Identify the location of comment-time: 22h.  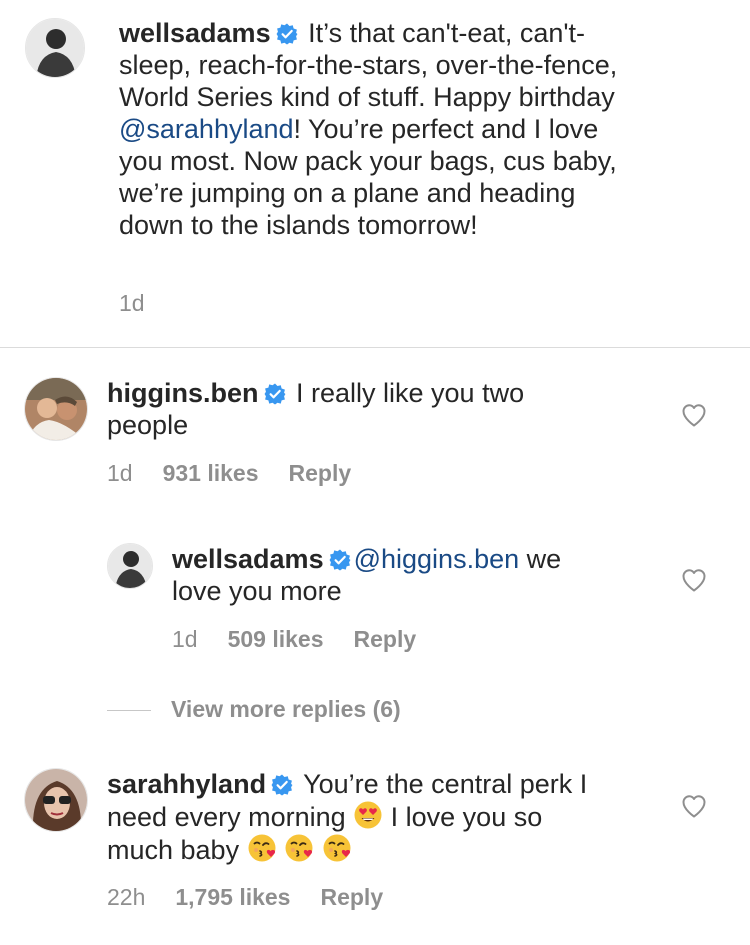
(126, 897).